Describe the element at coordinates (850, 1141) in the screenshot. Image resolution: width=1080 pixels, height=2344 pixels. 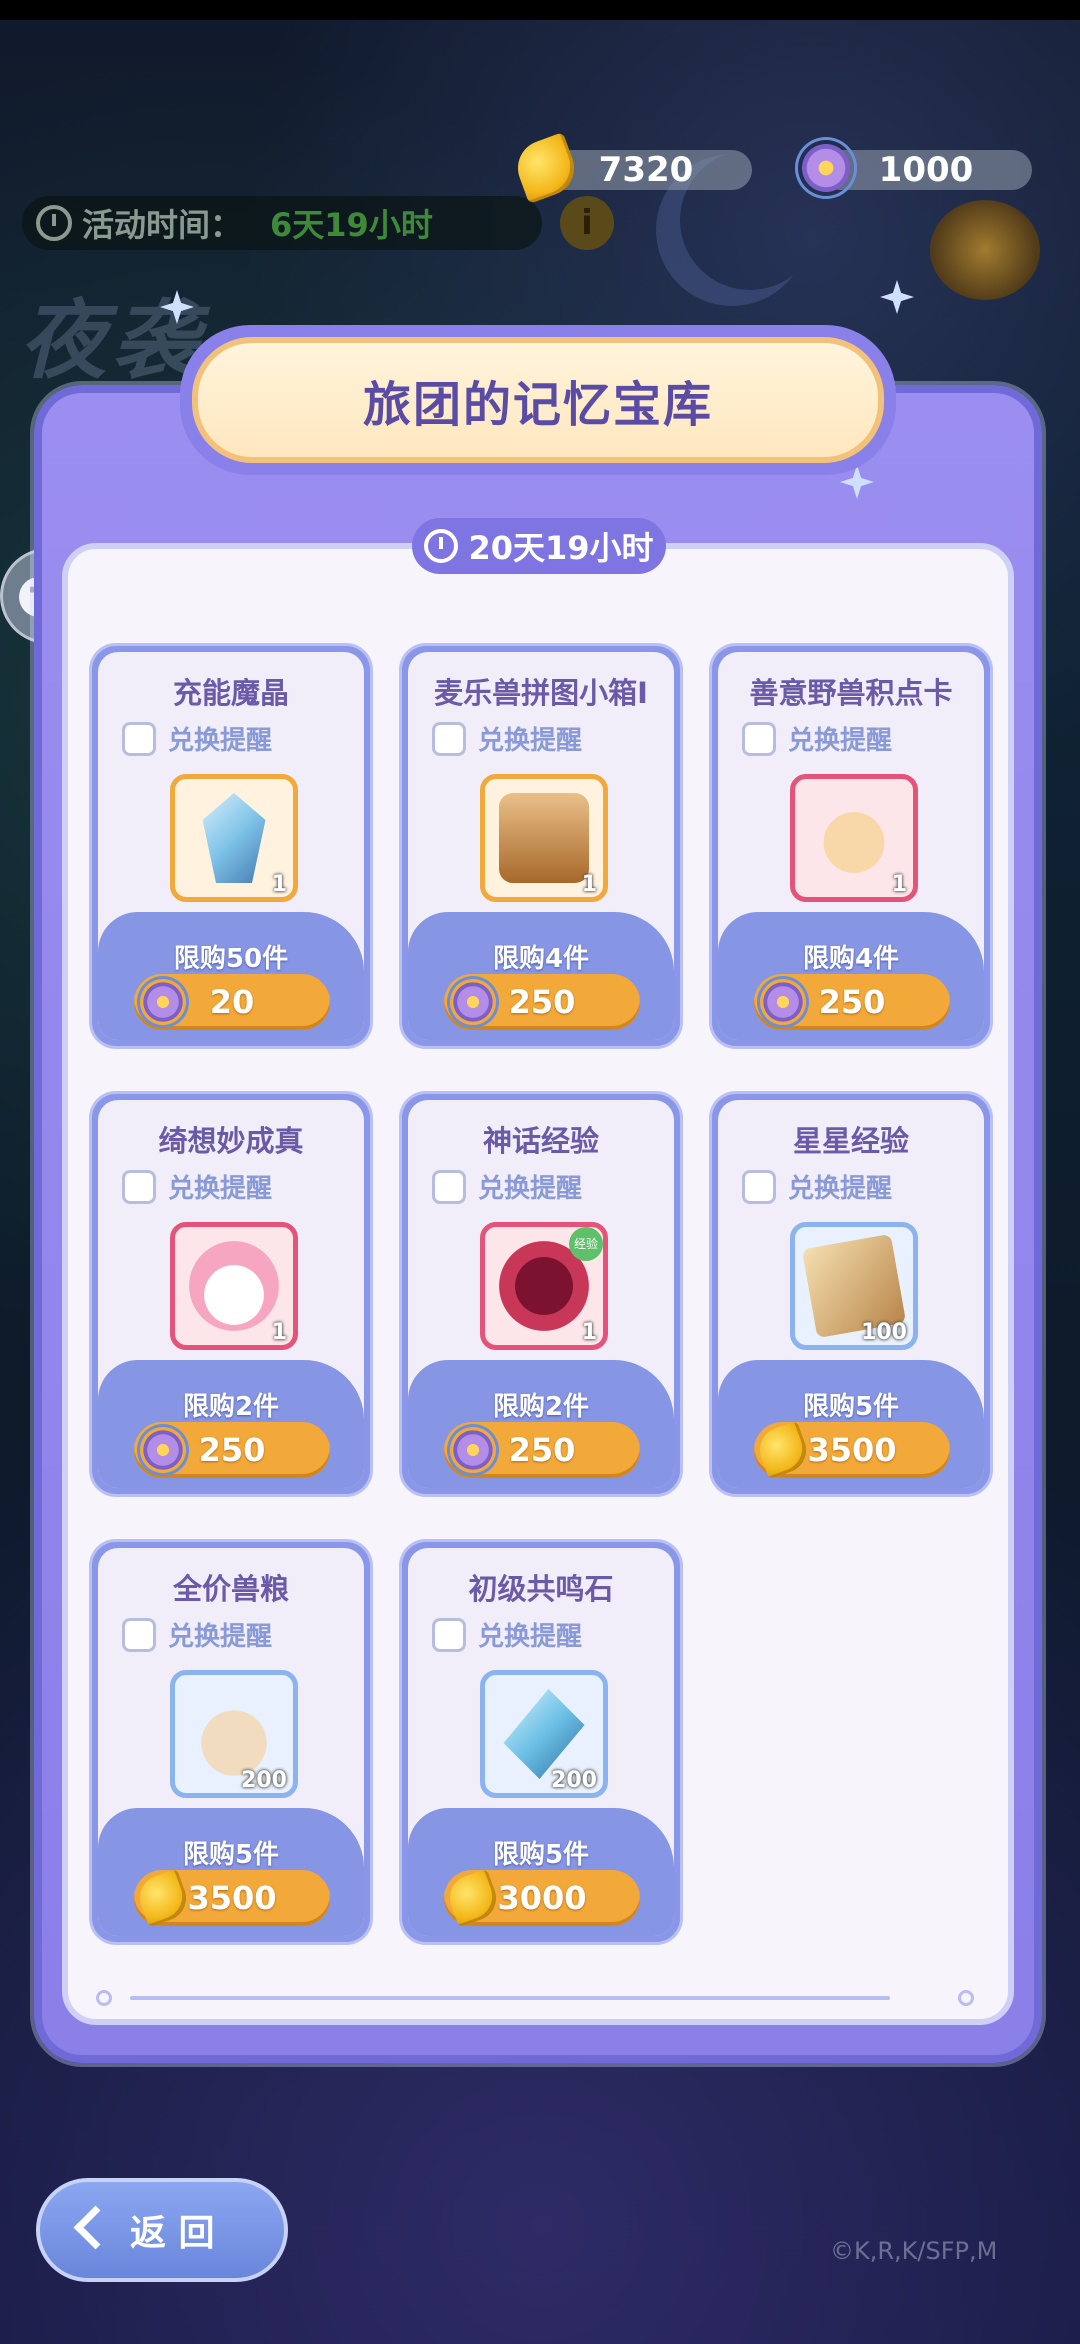
I see `item-name: 星星经验` at that location.